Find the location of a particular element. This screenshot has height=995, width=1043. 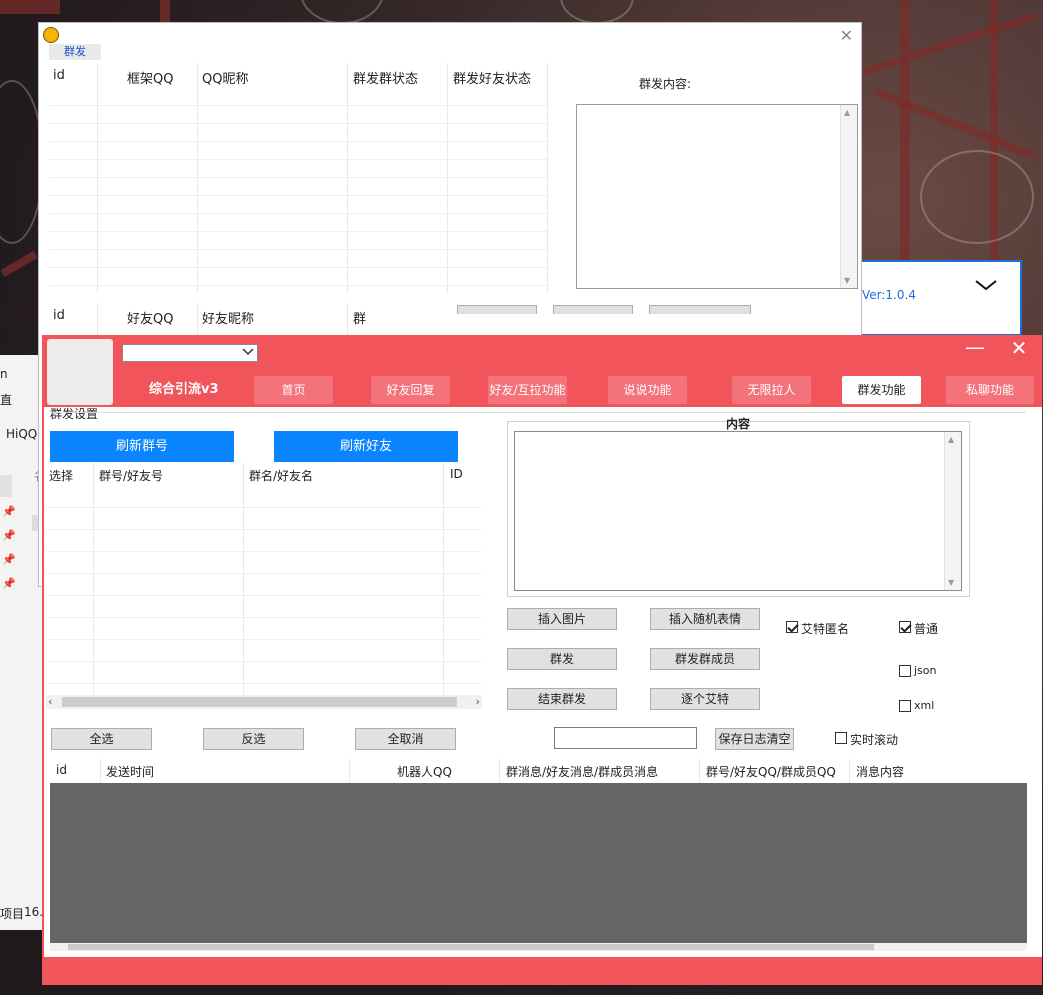

explorer-selected-row is located at coordinates (6, 486).